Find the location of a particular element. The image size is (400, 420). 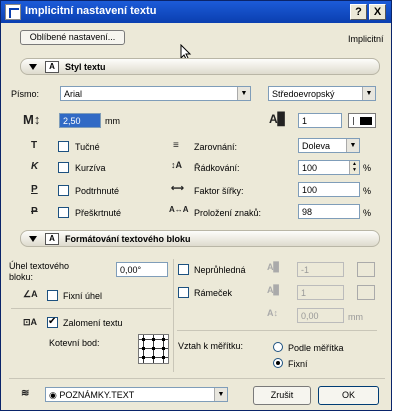

default-label: Implicitní is located at coordinates (366, 39).